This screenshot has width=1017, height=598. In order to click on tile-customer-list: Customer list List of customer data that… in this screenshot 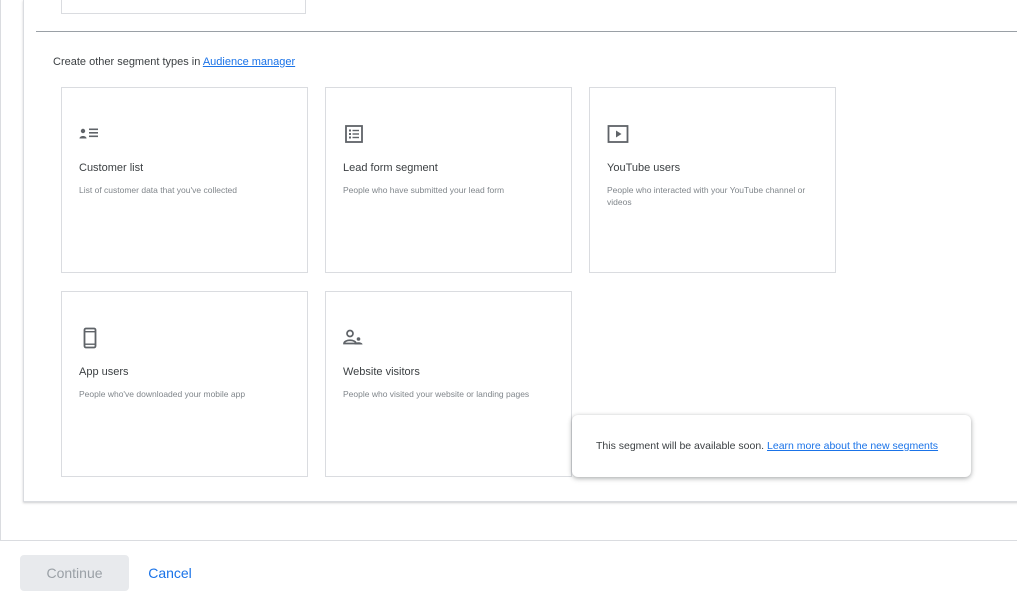, I will do `click(184, 180)`.